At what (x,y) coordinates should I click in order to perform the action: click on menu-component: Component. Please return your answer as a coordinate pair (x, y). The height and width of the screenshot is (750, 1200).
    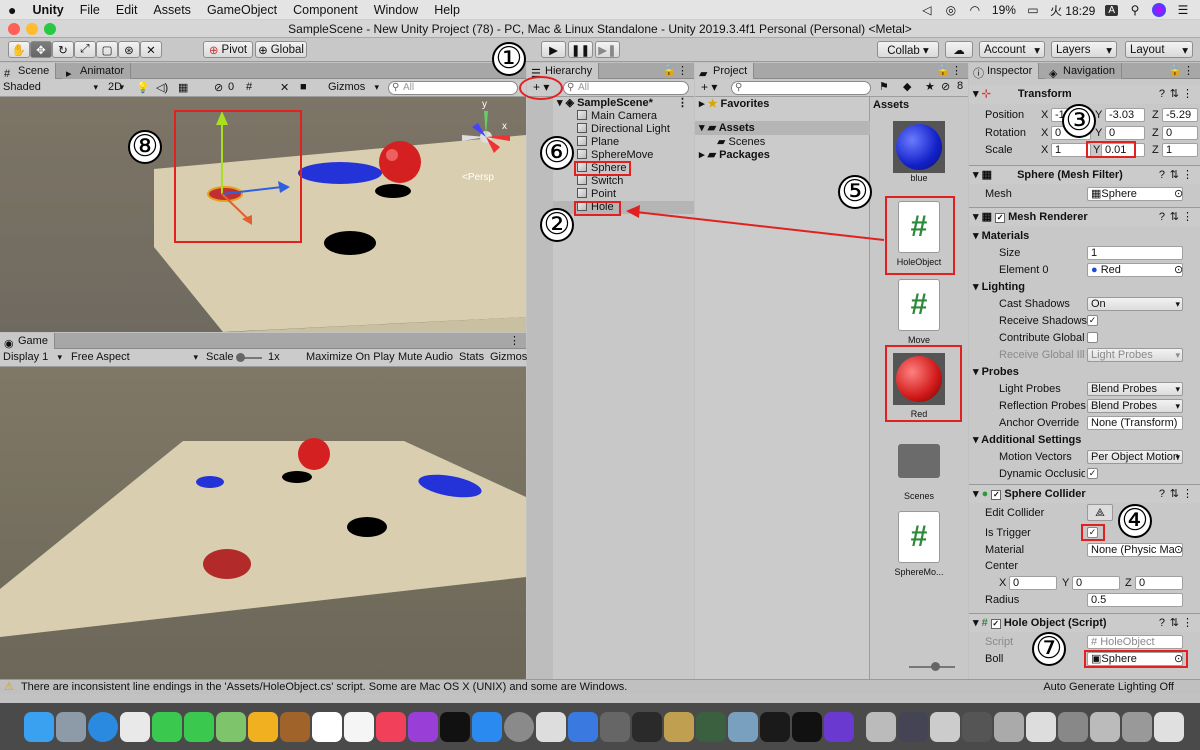
    Looking at the image, I should click on (325, 10).